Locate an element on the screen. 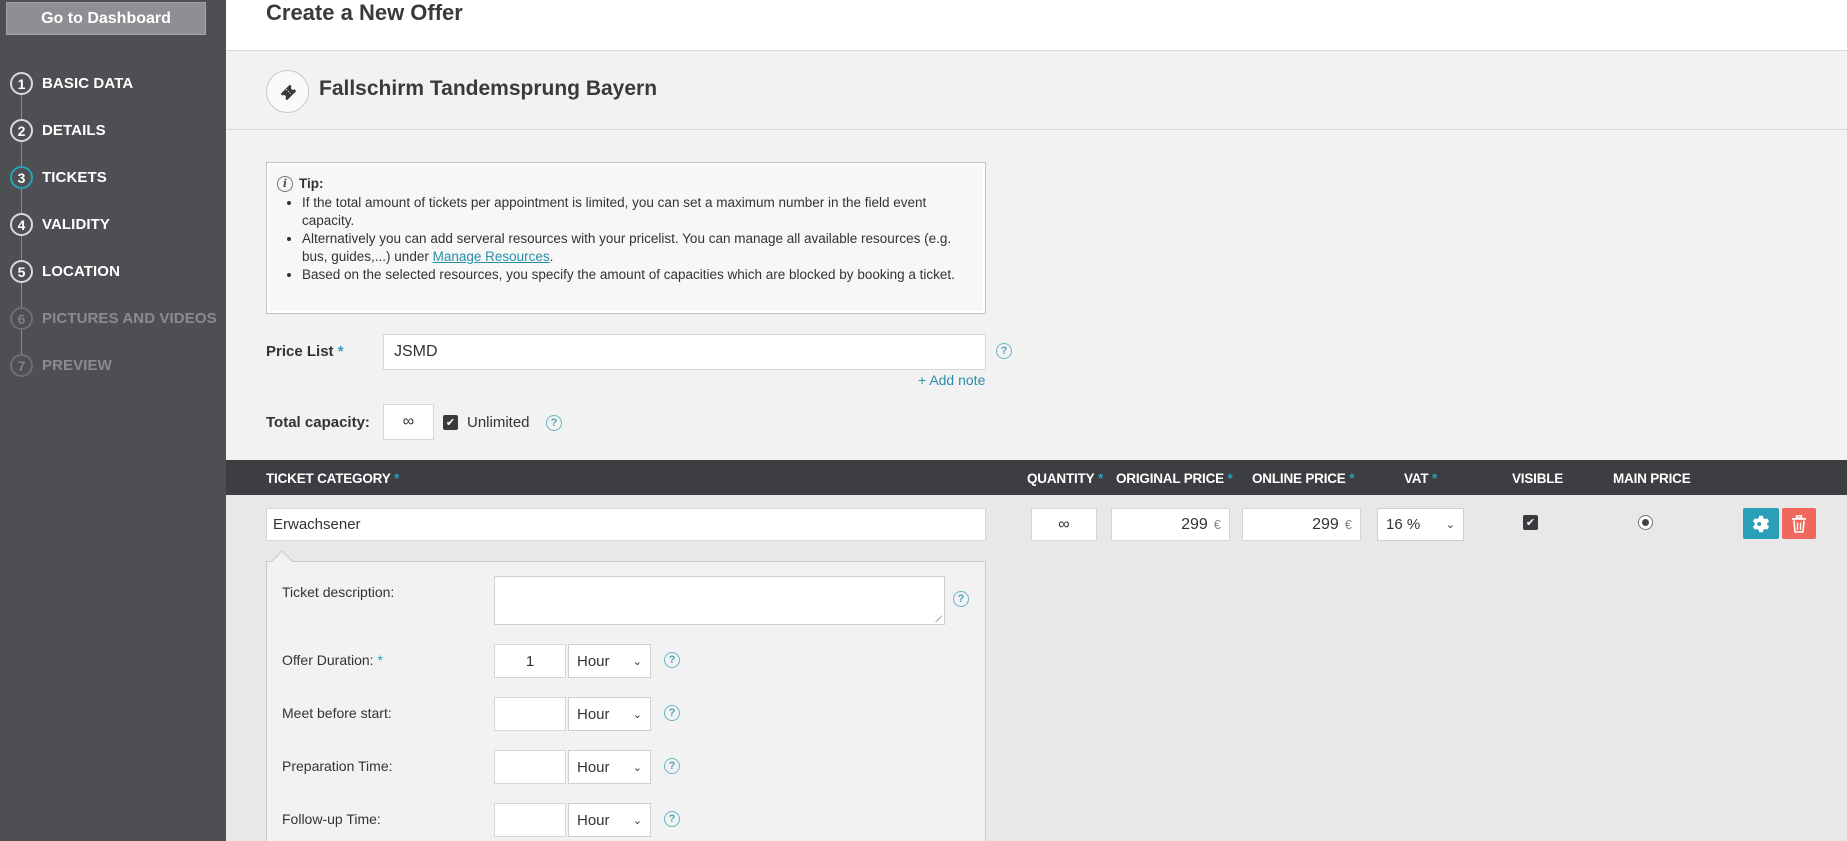 This screenshot has width=1847, height=841. tip-heading: i Tip: is located at coordinates (625, 184).